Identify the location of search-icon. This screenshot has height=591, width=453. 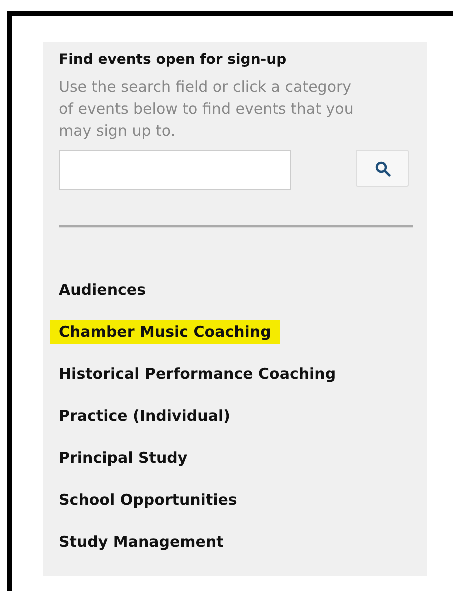
(382, 168).